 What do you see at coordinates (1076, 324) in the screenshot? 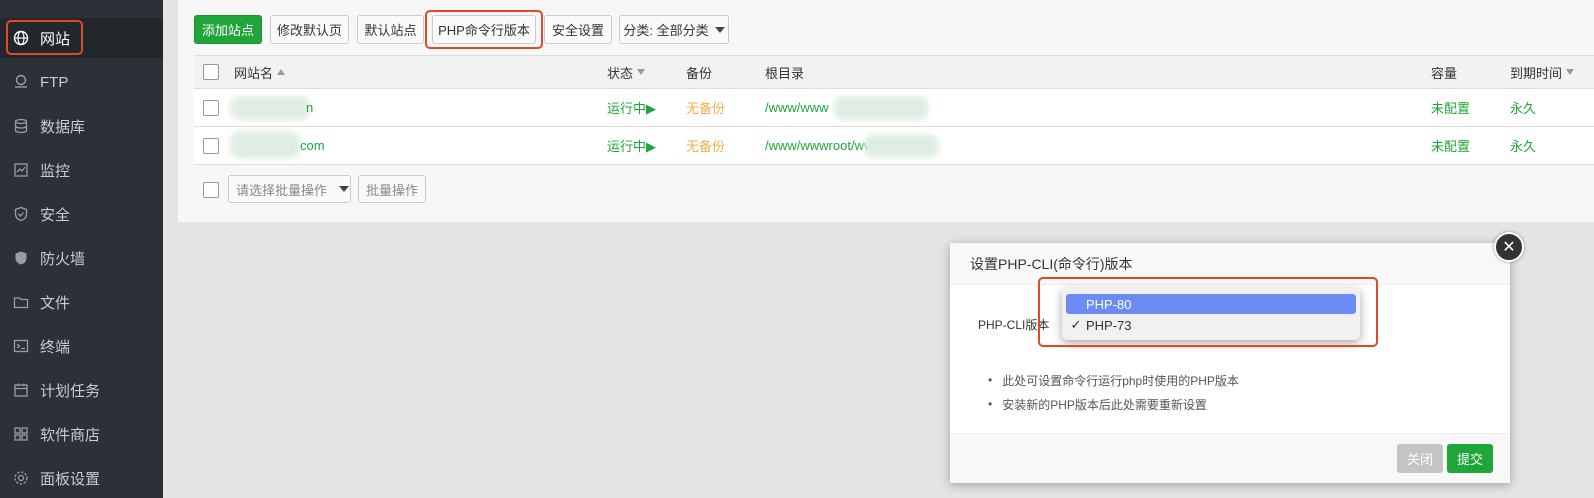
I see `check-icon: ✓` at bounding box center [1076, 324].